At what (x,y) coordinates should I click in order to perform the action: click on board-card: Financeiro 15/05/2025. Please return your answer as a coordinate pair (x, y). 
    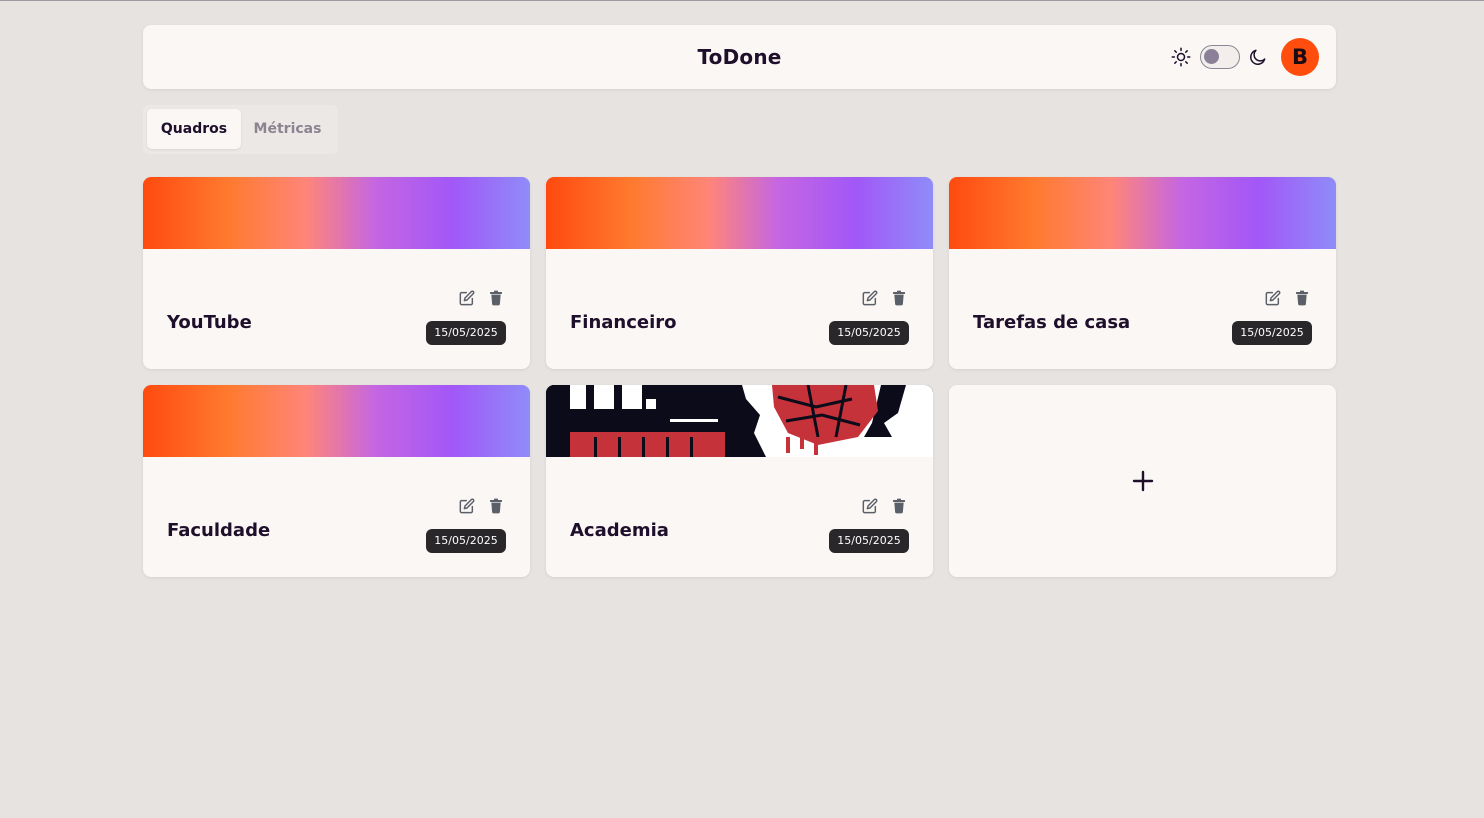
    Looking at the image, I should click on (739, 273).